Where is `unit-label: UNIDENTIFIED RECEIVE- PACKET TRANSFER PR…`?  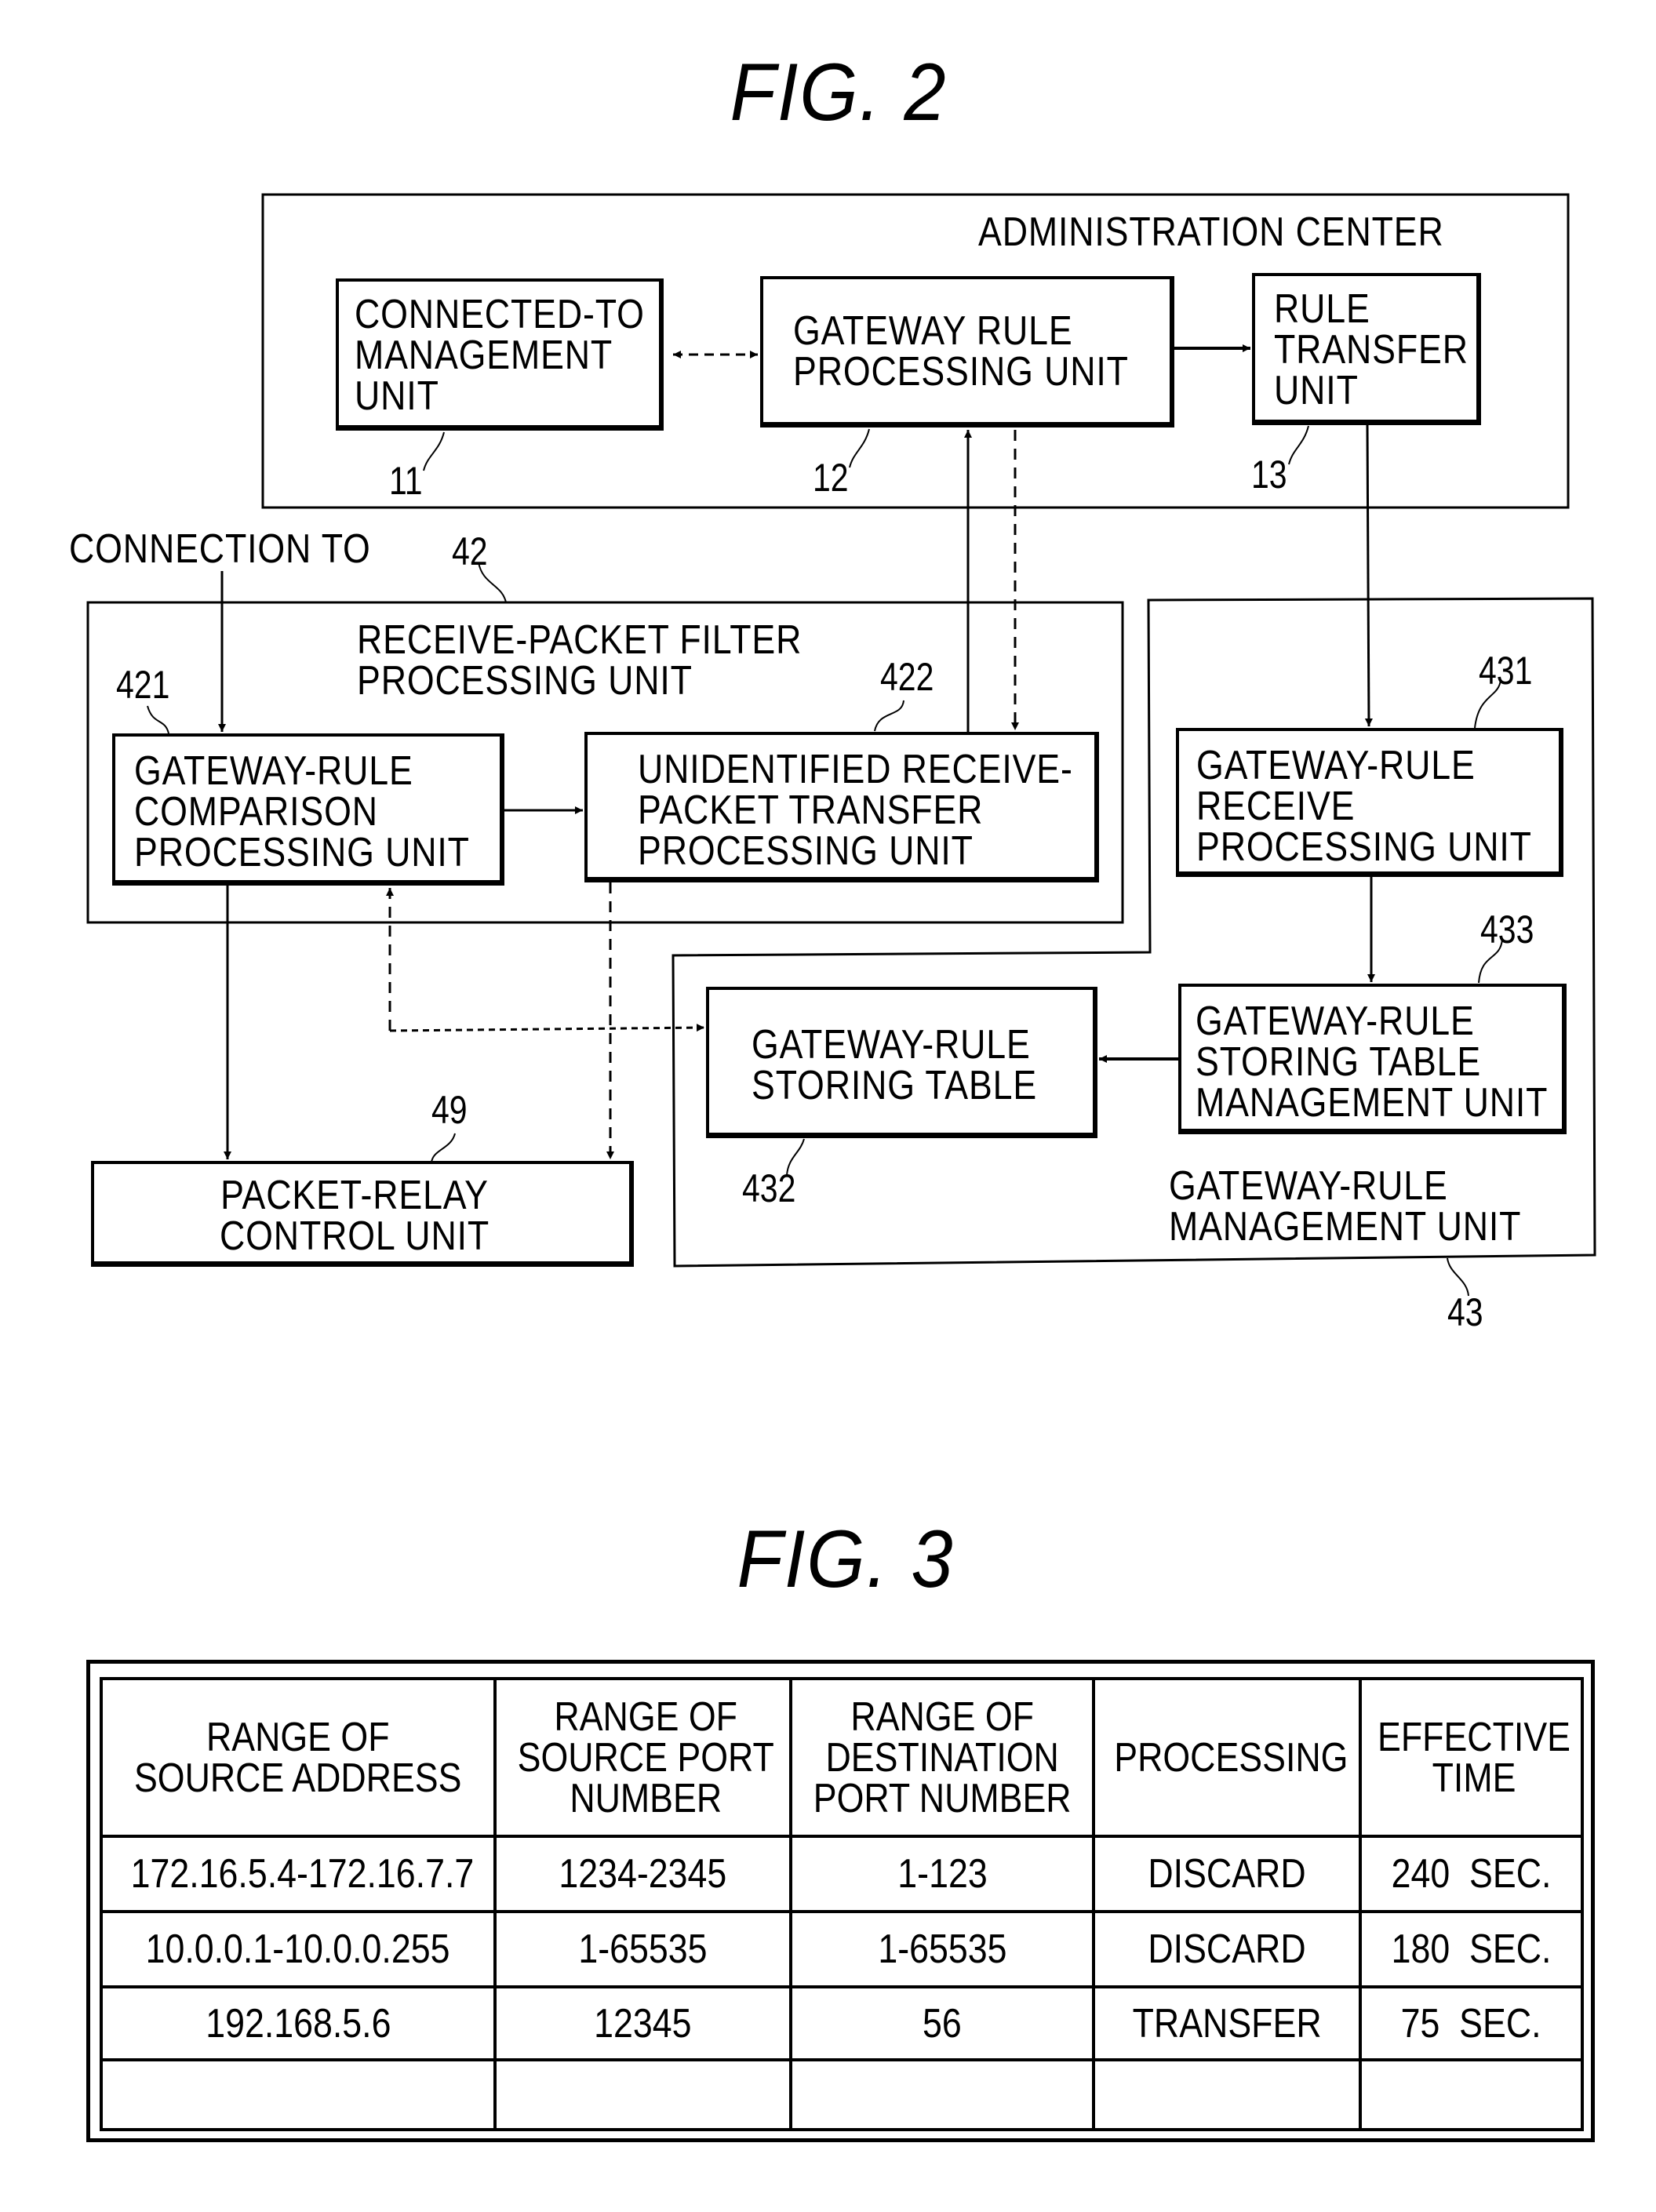
unit-label: UNIDENTIFIED RECEIVE- PACKET TRANSFER PR… is located at coordinates (855, 810).